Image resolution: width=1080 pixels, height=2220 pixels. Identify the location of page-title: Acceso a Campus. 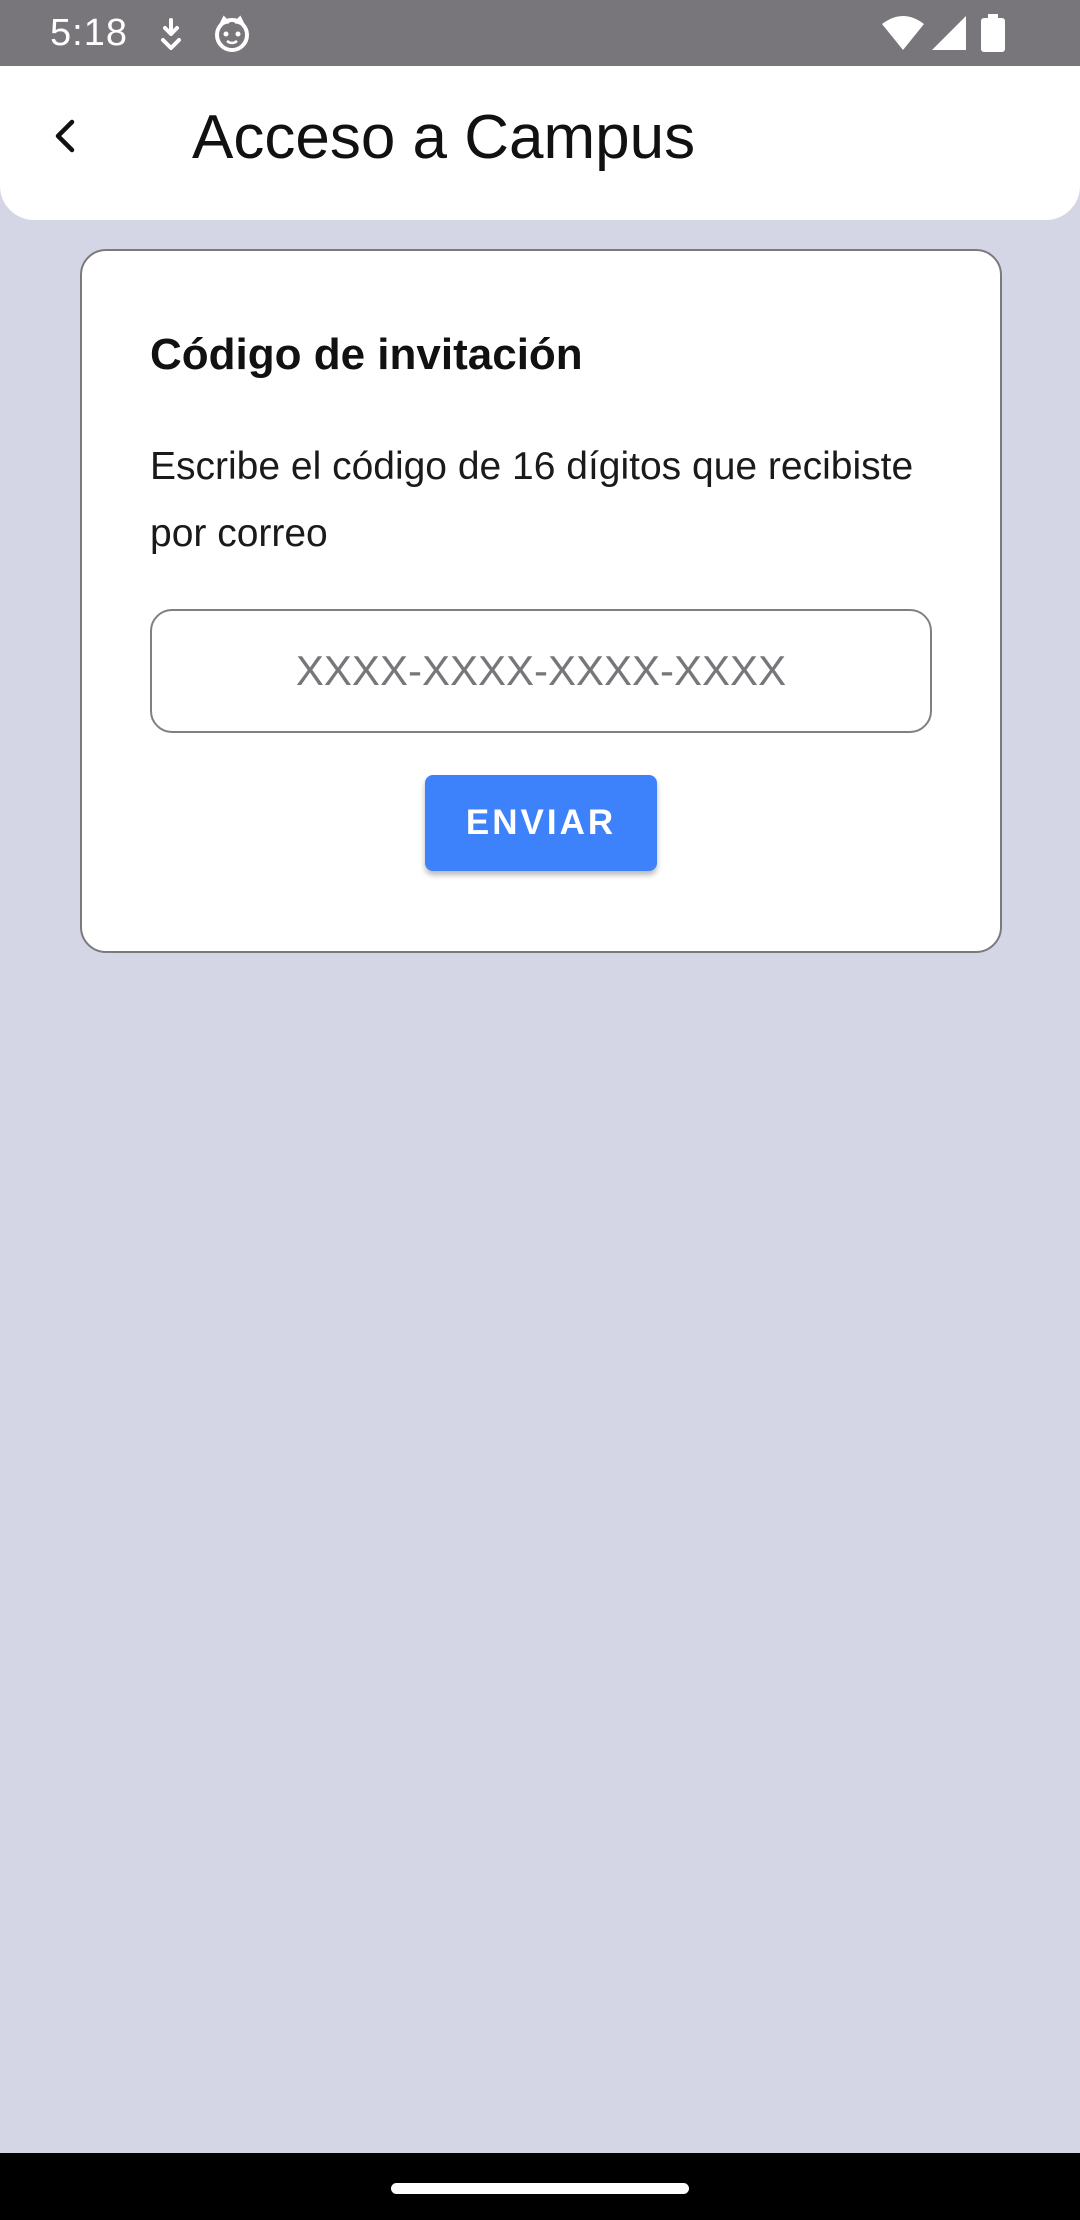
(444, 137).